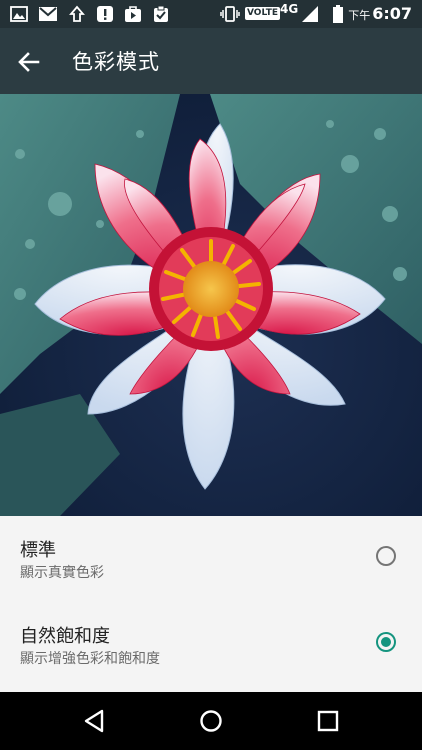  What do you see at coordinates (386, 642) in the screenshot?
I see `radio-button-vivid` at bounding box center [386, 642].